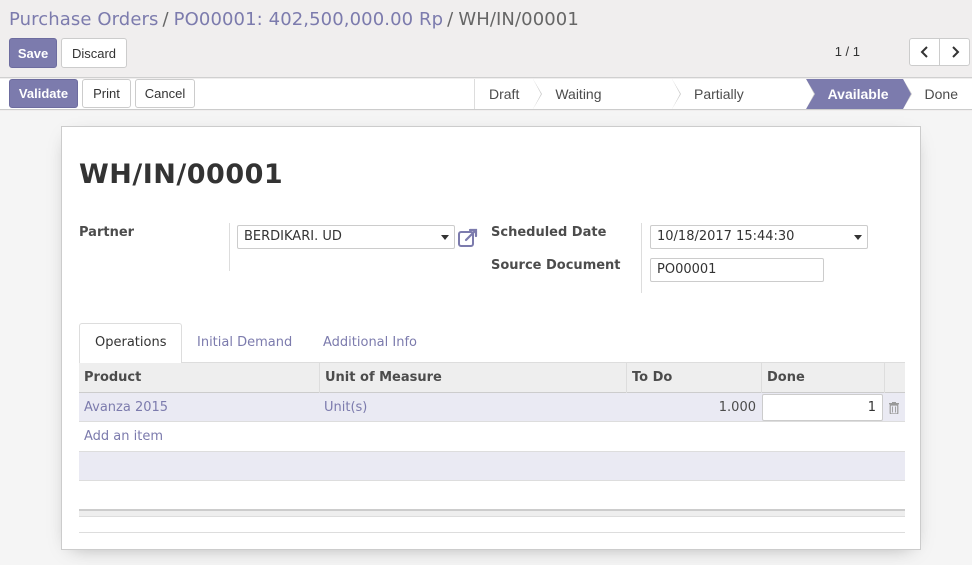  Describe the element at coordinates (737, 270) in the screenshot. I see `source-document-field: PO00001` at that location.